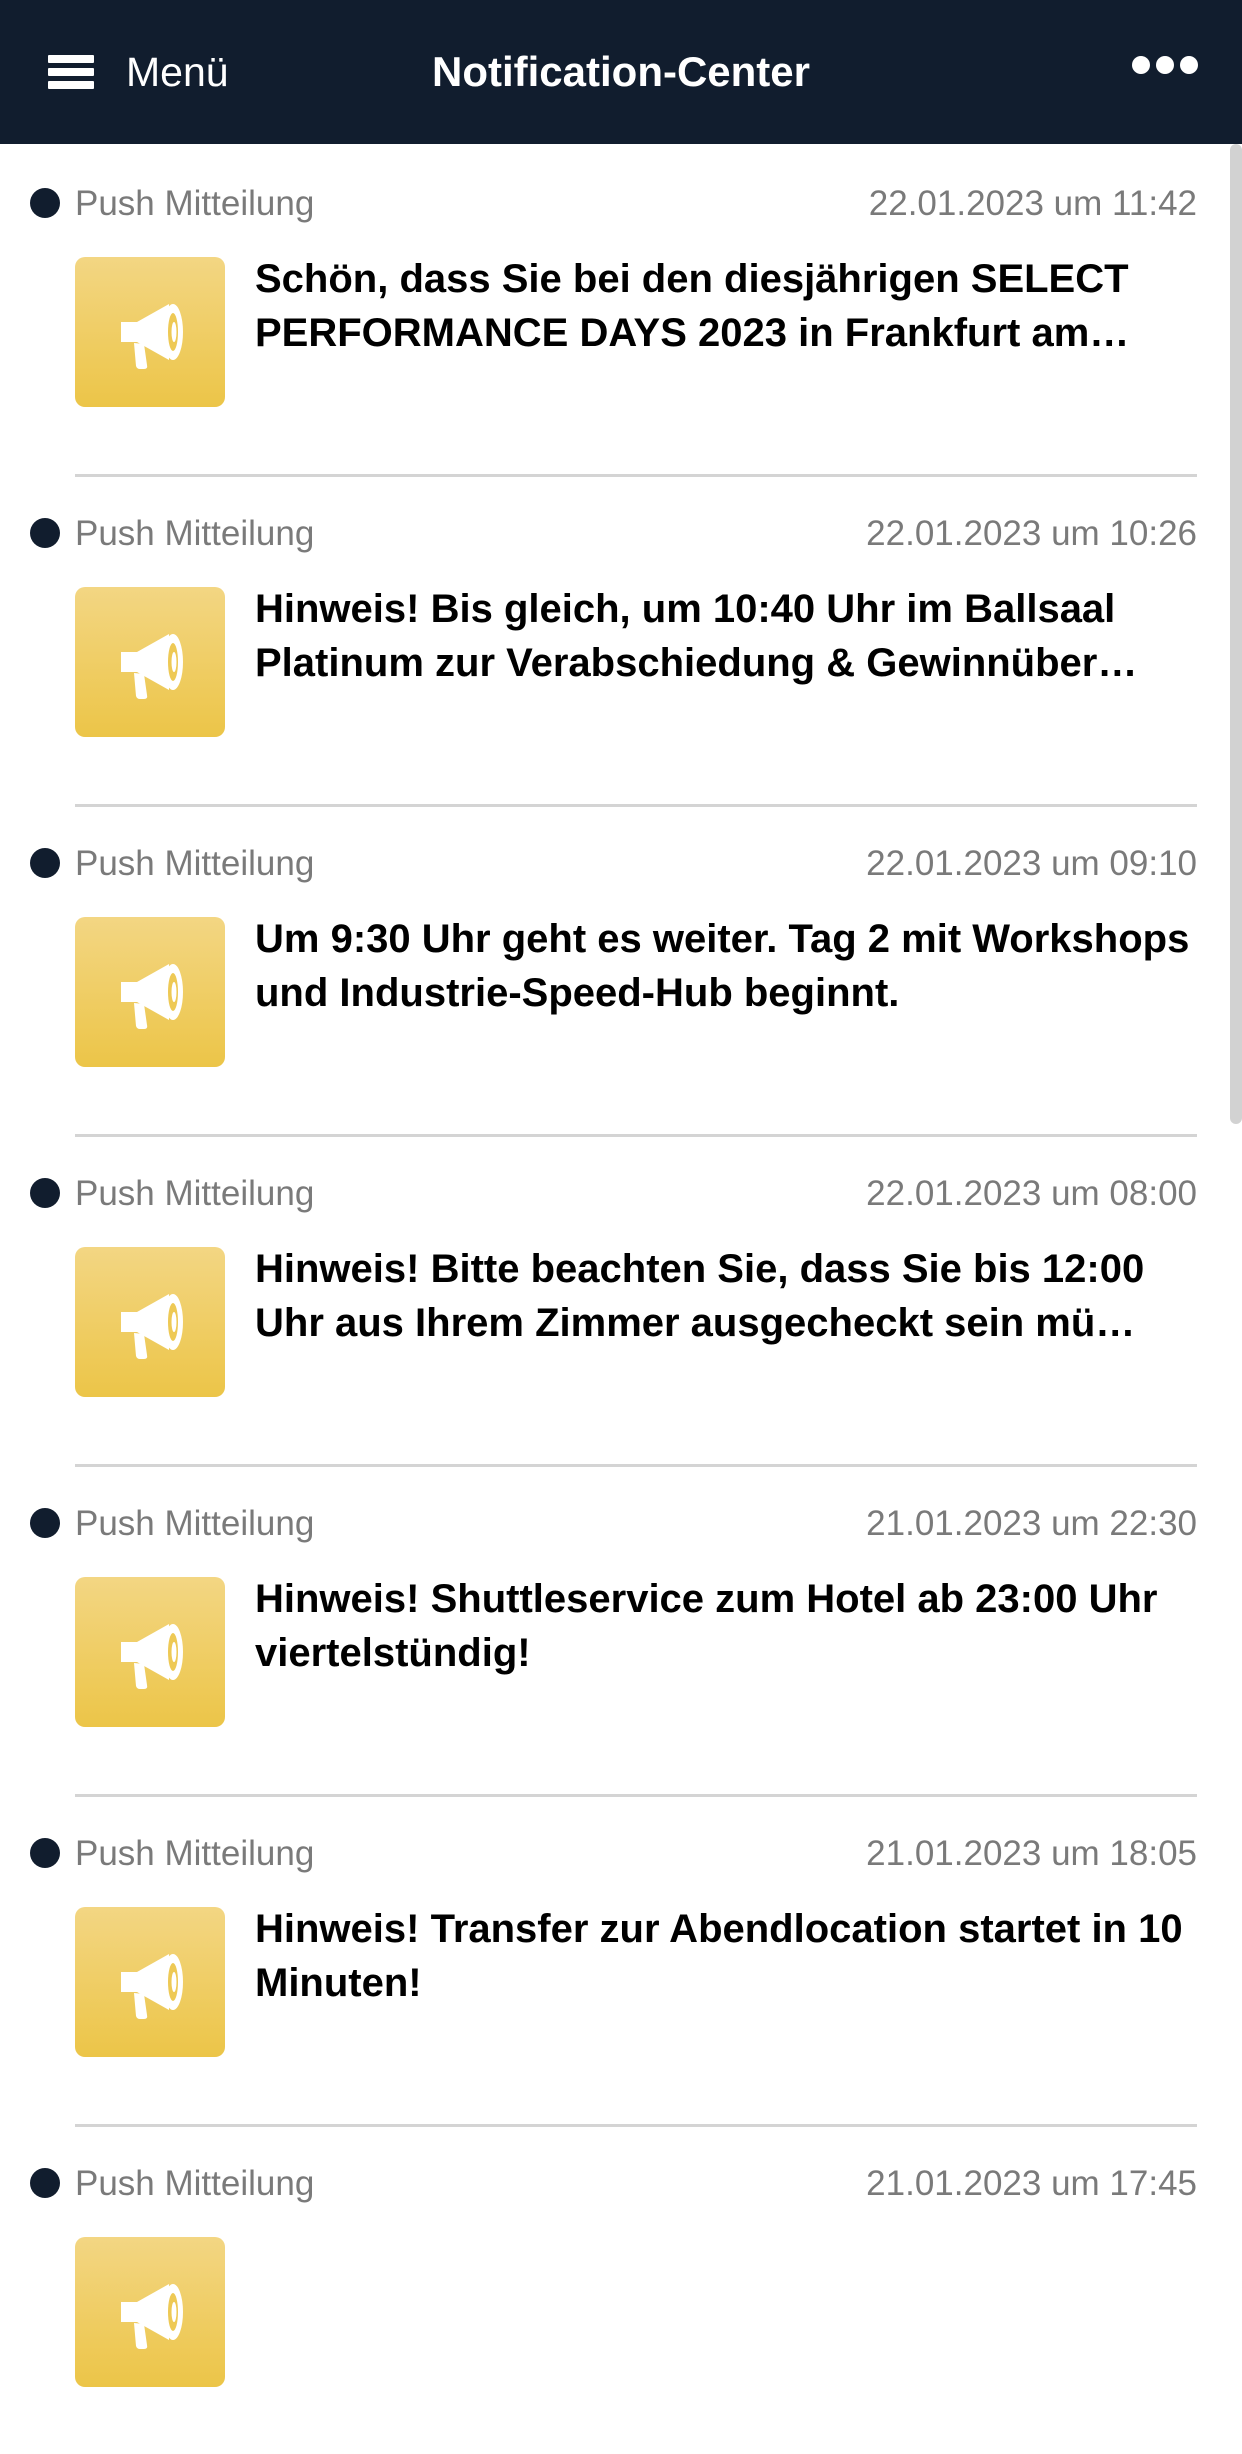 This screenshot has width=1242, height=2454. Describe the element at coordinates (1031, 2183) in the screenshot. I see `notification-date: 21.01.2023 um 17:45` at that location.